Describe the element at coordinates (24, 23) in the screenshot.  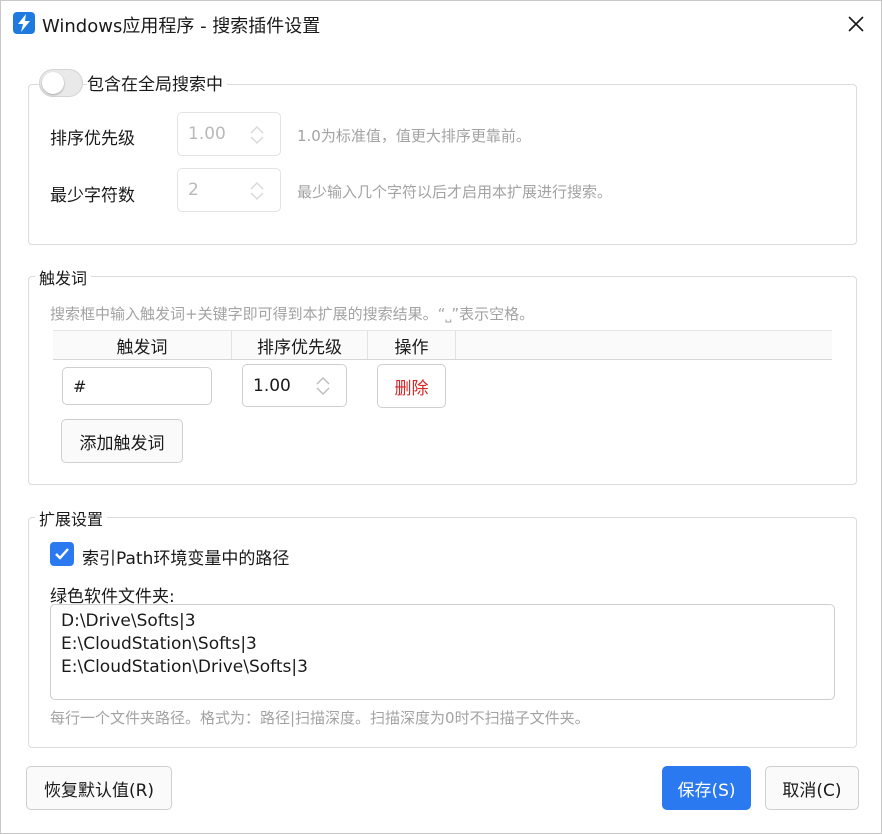
I see `lightning-app-icon` at that location.